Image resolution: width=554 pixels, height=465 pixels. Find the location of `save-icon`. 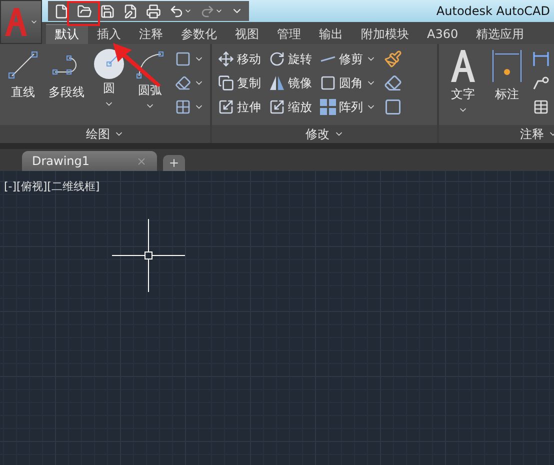

save-icon is located at coordinates (107, 11).